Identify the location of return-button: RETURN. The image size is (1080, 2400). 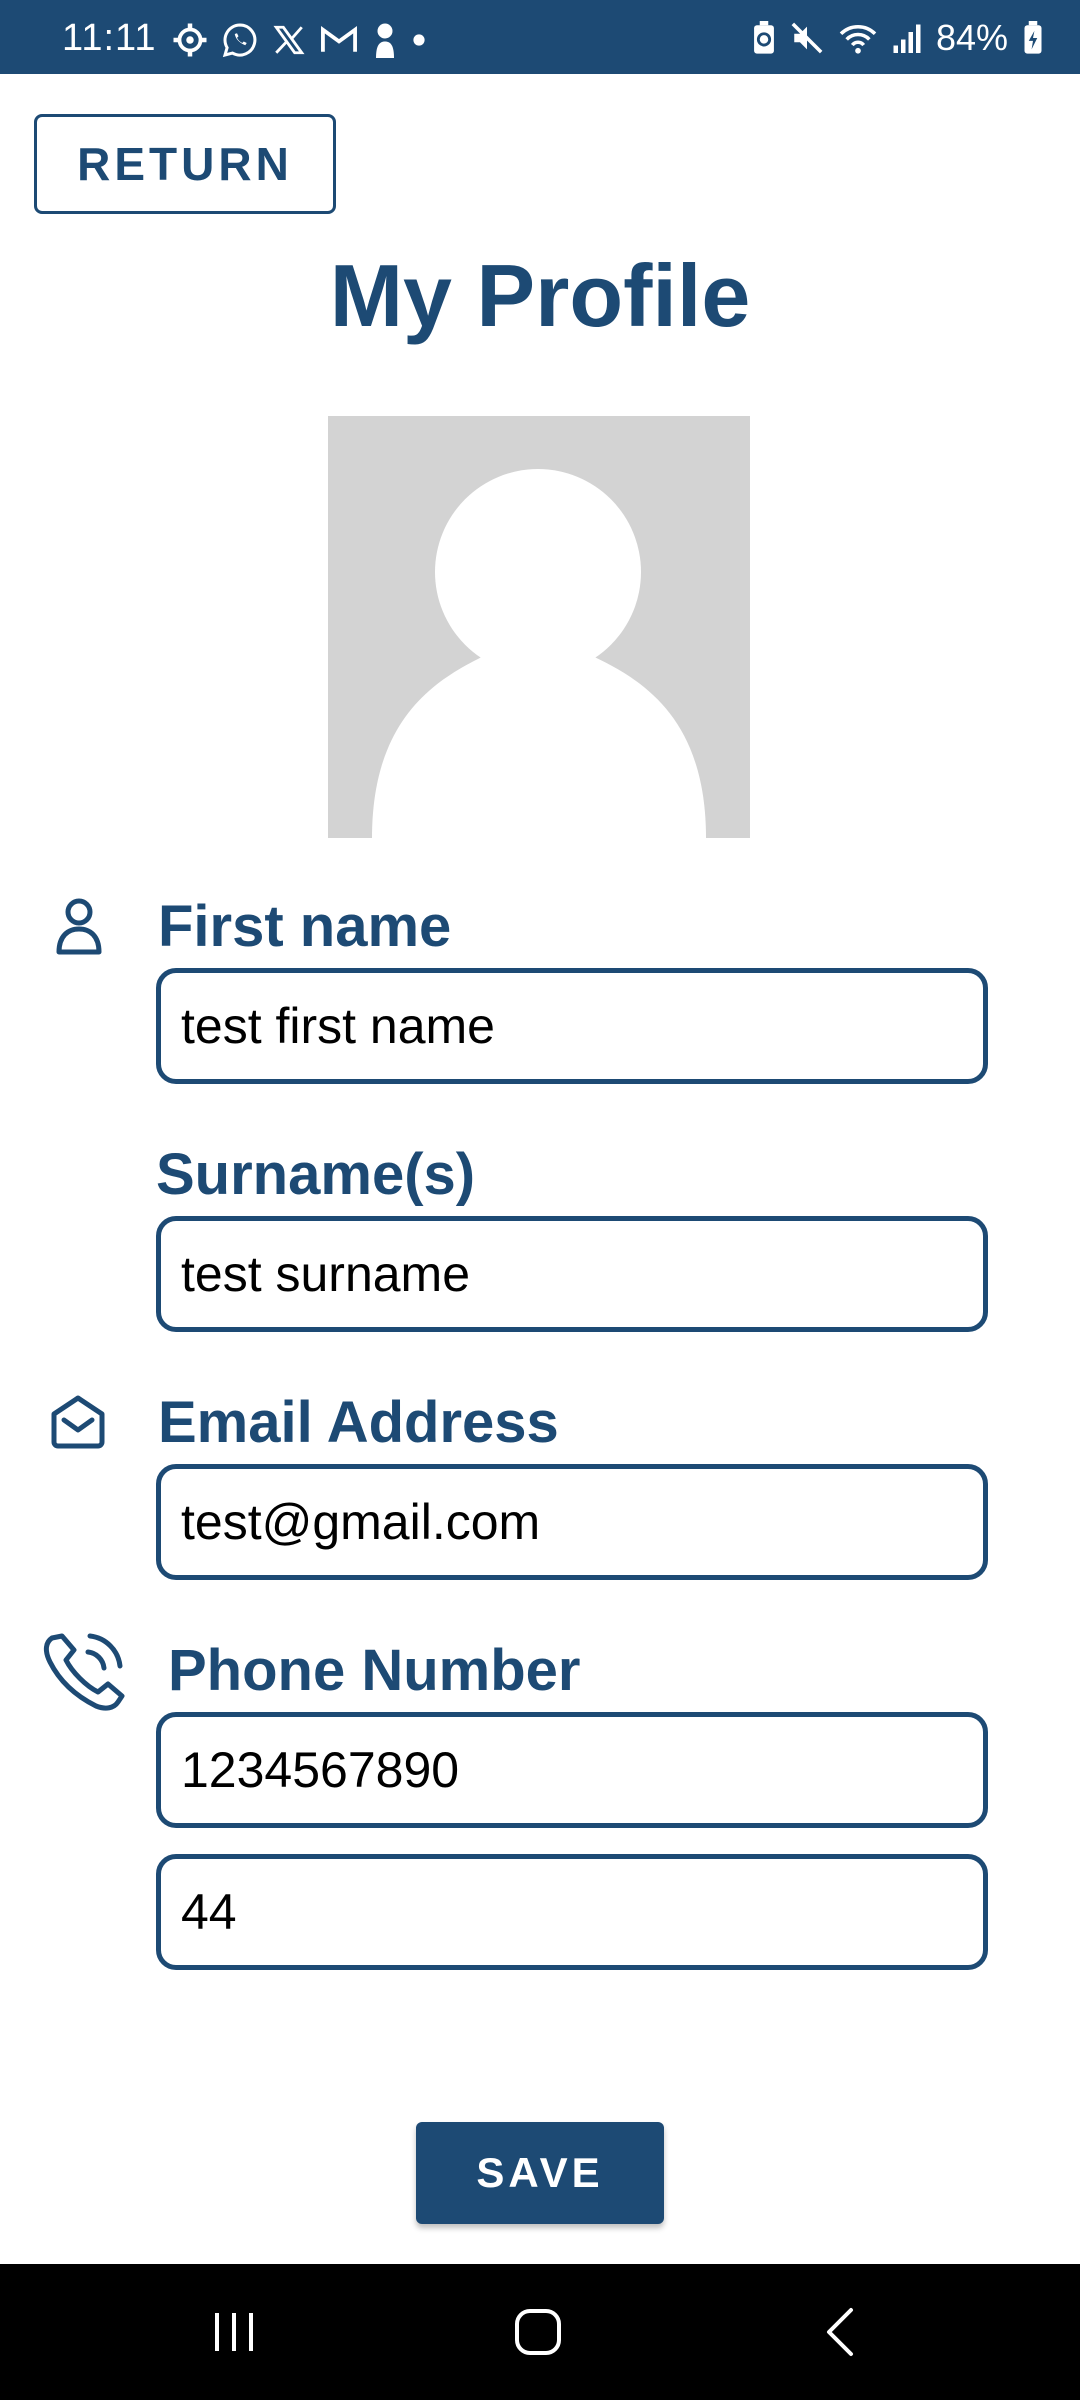
(185, 164).